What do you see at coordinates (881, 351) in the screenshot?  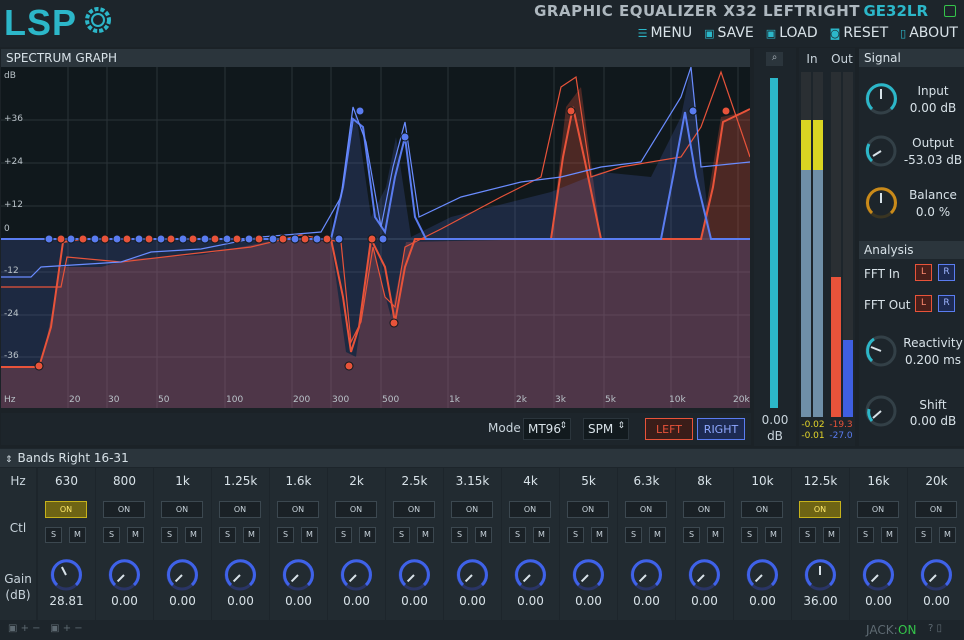 I see `reactivity-knob` at bounding box center [881, 351].